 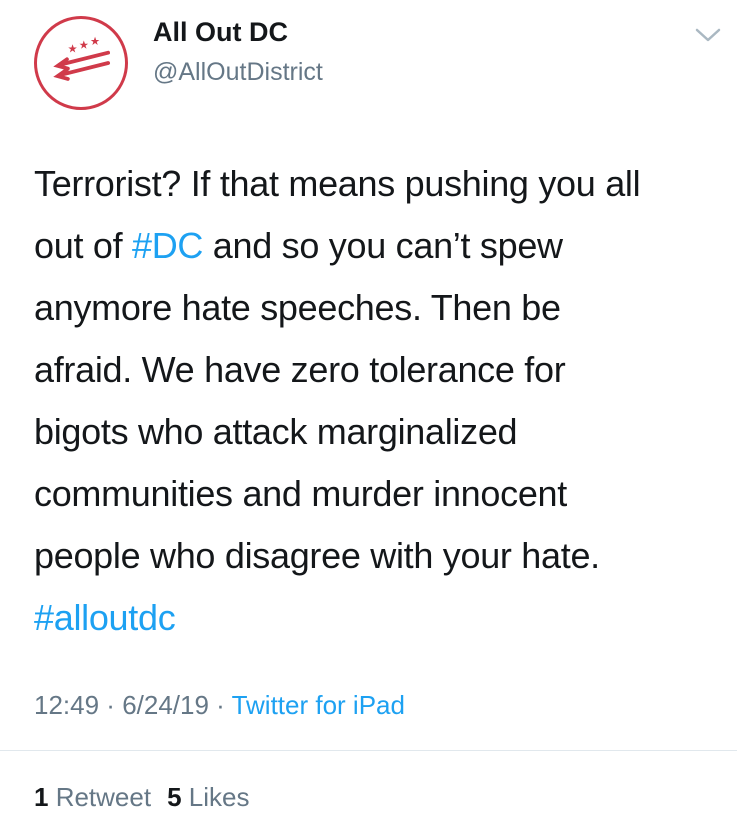 I want to click on tweet-source-link: Twitter for iPad, so click(x=318, y=705).